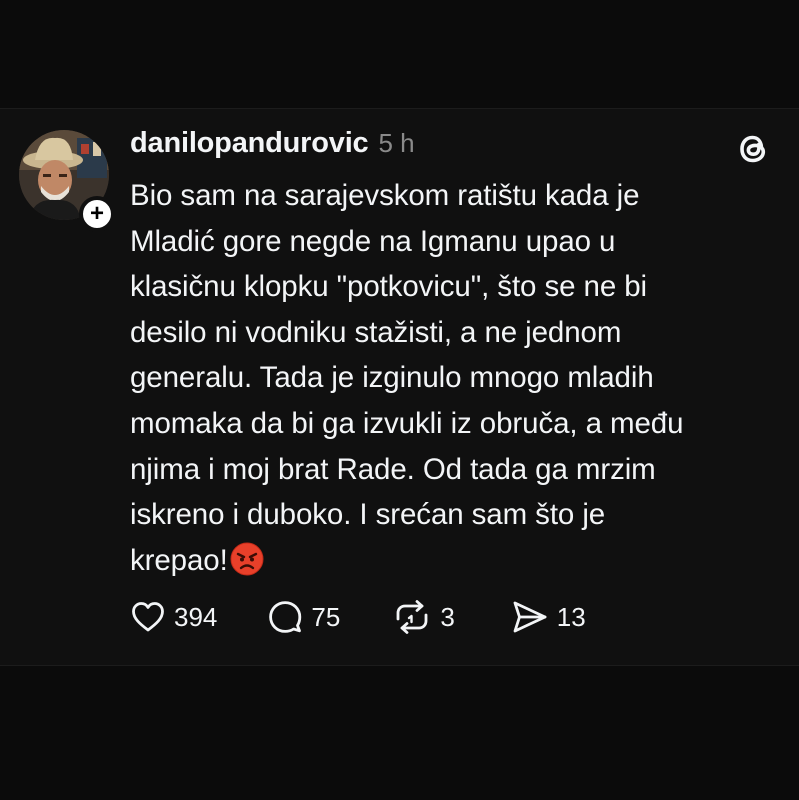 The height and width of the screenshot is (800, 799). I want to click on post-actions: 394 75 3 13, so click(358, 617).